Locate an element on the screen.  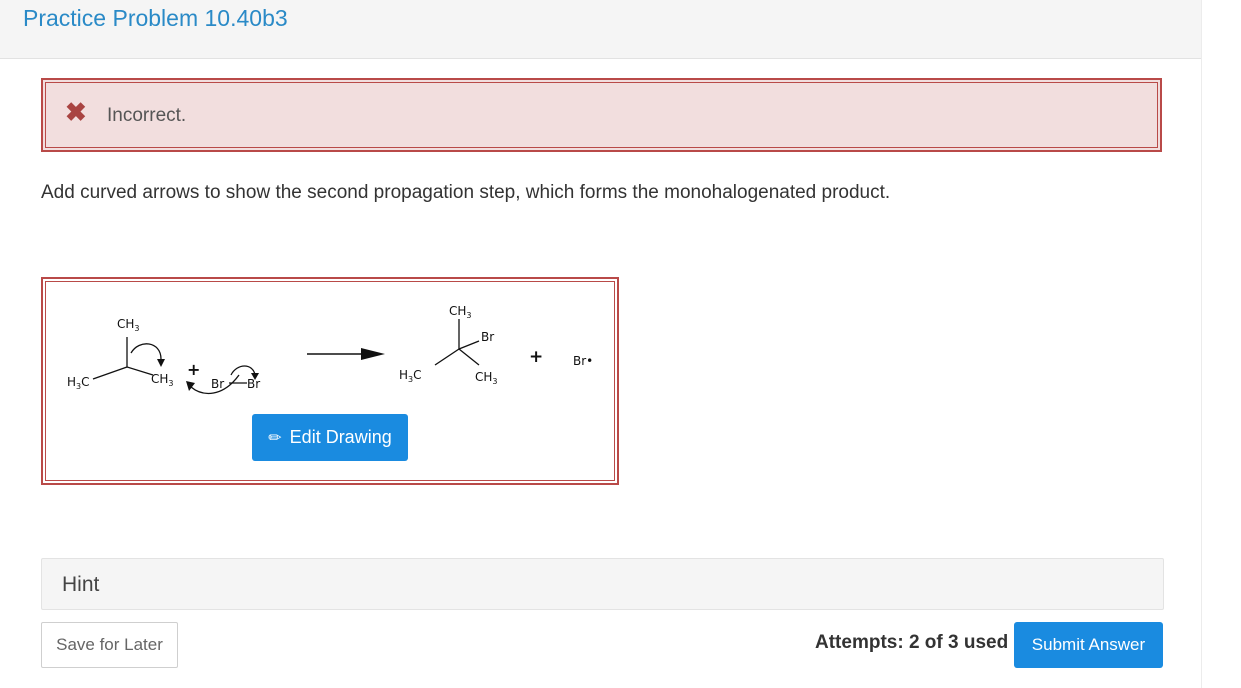
alert-message: Incorrect. is located at coordinates (147, 115).